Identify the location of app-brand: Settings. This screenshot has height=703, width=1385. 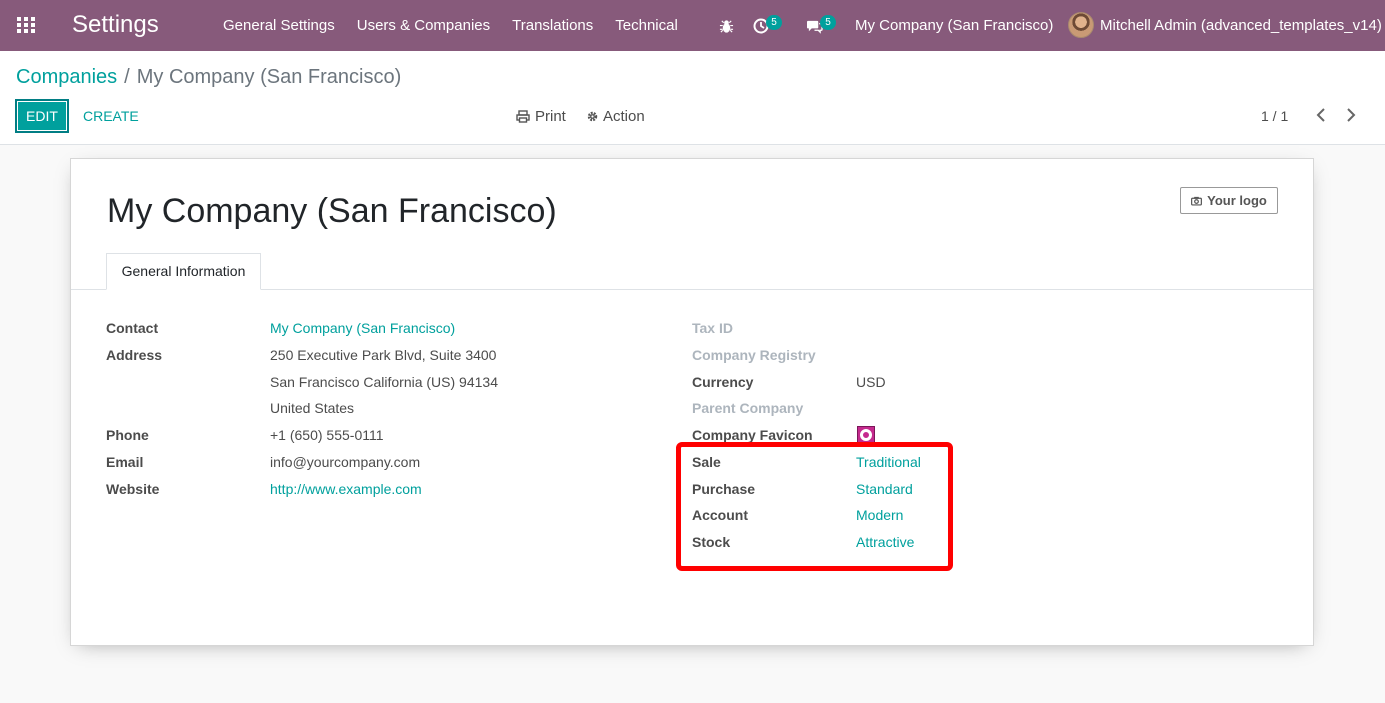
(115, 25).